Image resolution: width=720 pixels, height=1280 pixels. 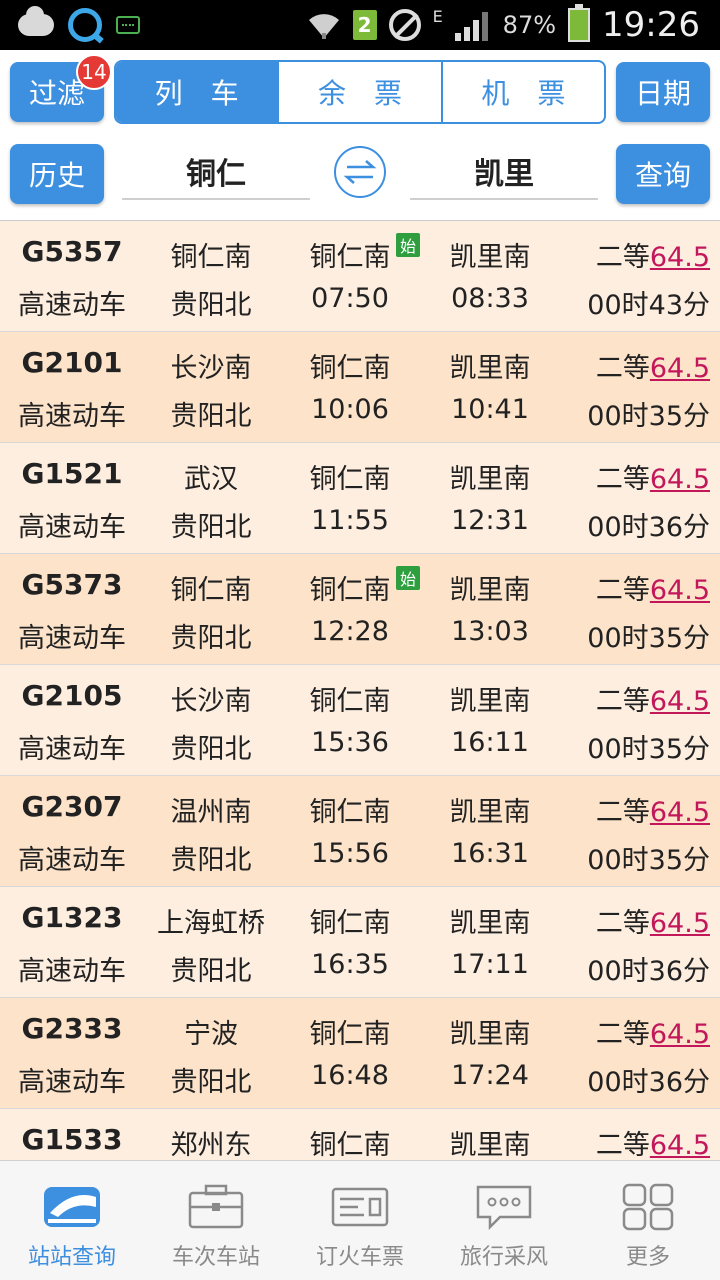 I want to click on nav-station-query: 站站查询, so click(x=72, y=1220).